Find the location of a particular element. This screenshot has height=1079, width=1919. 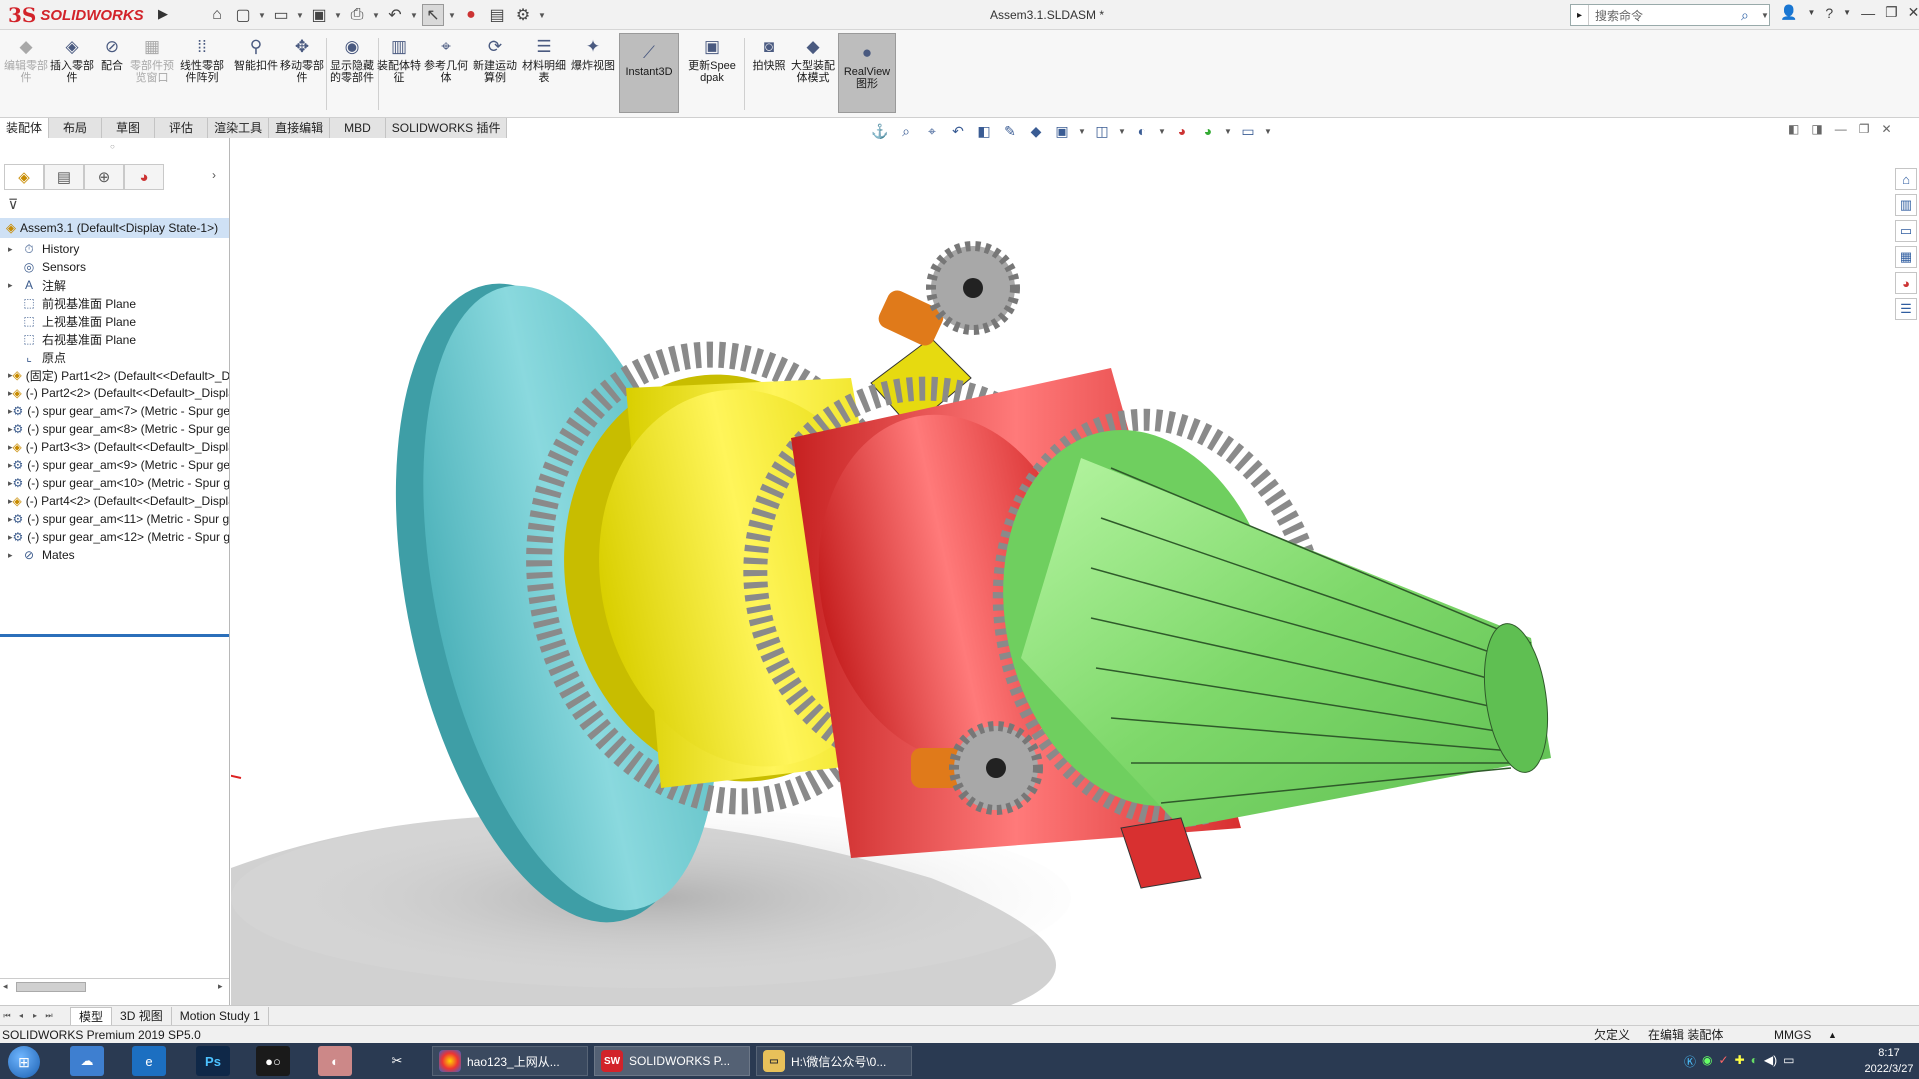

feature-manager-tab-icon: ◈ is located at coordinates (24, 177).